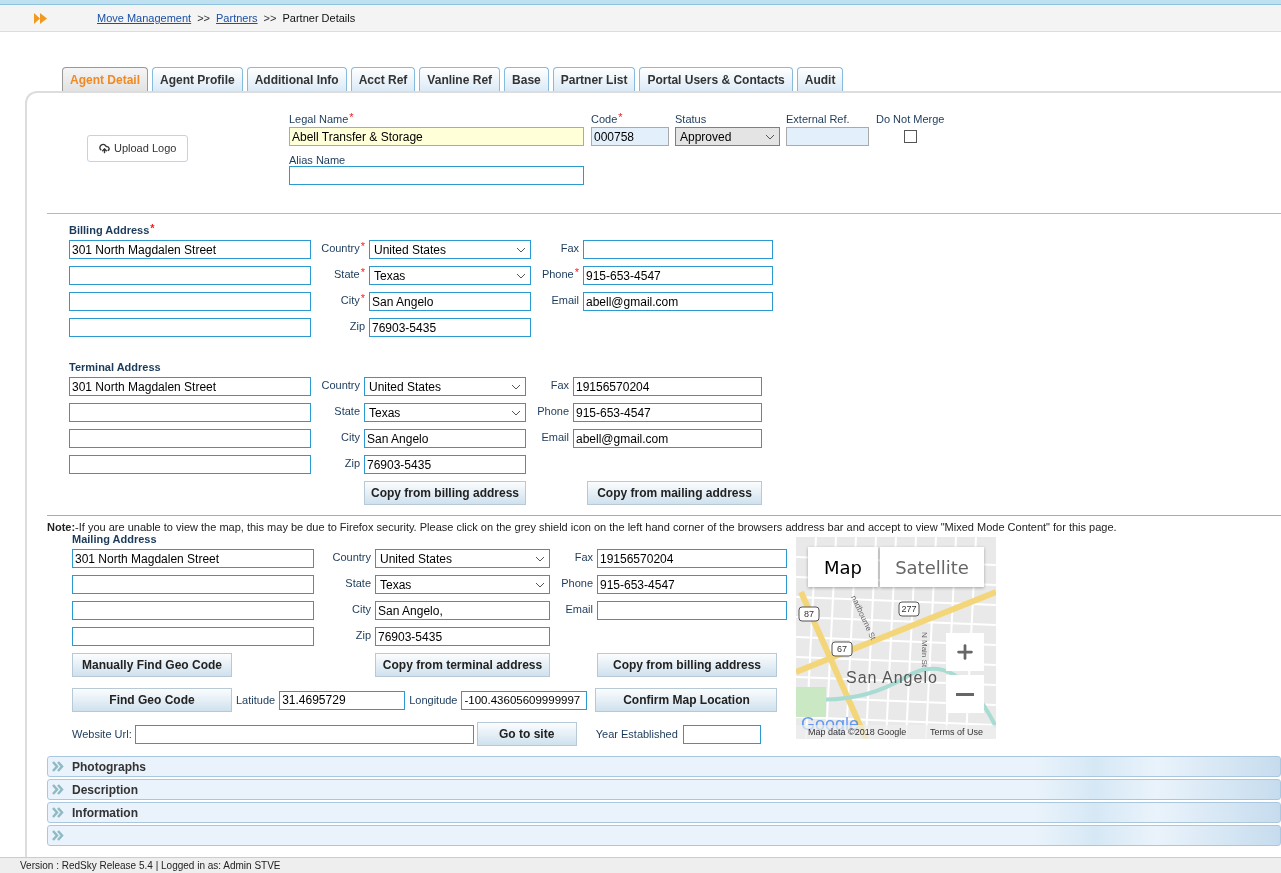 The image size is (1281, 873). Describe the element at coordinates (965, 694) in the screenshot. I see `zoom-out-button` at that location.